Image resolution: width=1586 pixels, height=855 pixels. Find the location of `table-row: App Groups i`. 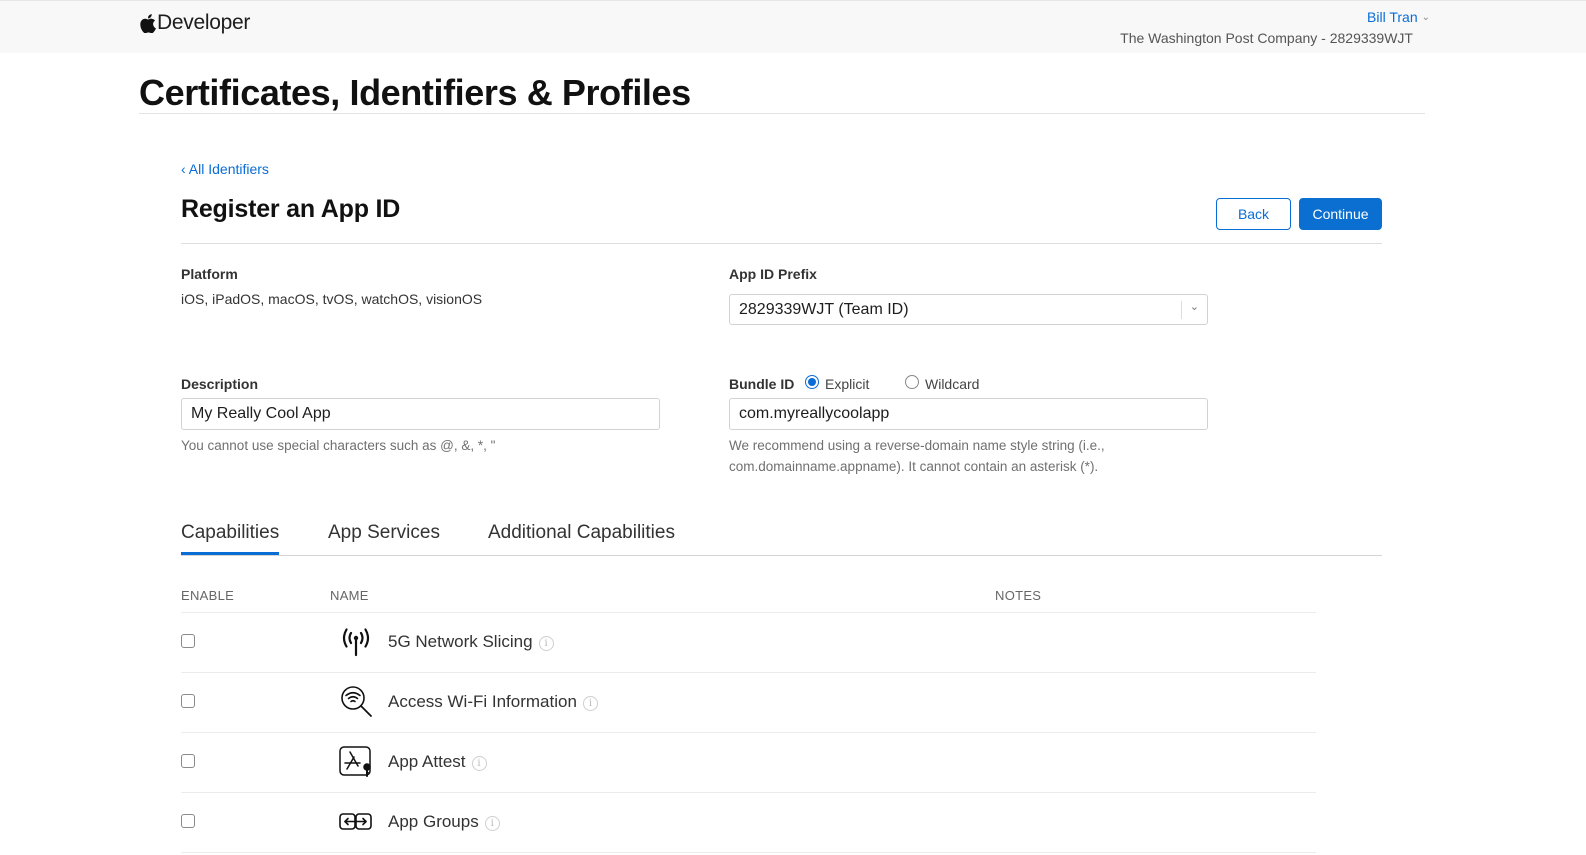

table-row: App Groups i is located at coordinates (748, 823).